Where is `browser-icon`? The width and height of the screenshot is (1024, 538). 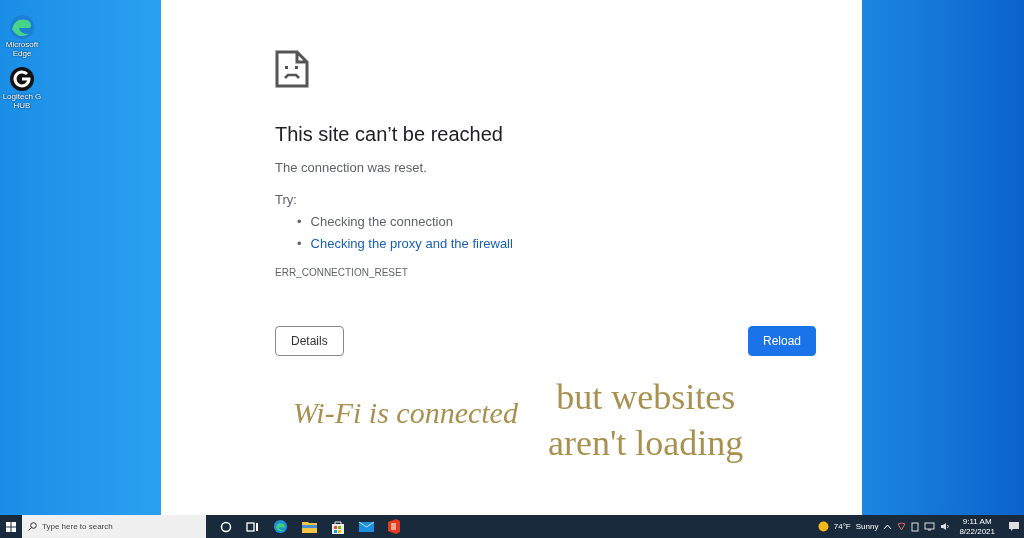
browser-icon is located at coordinates (280, 526).